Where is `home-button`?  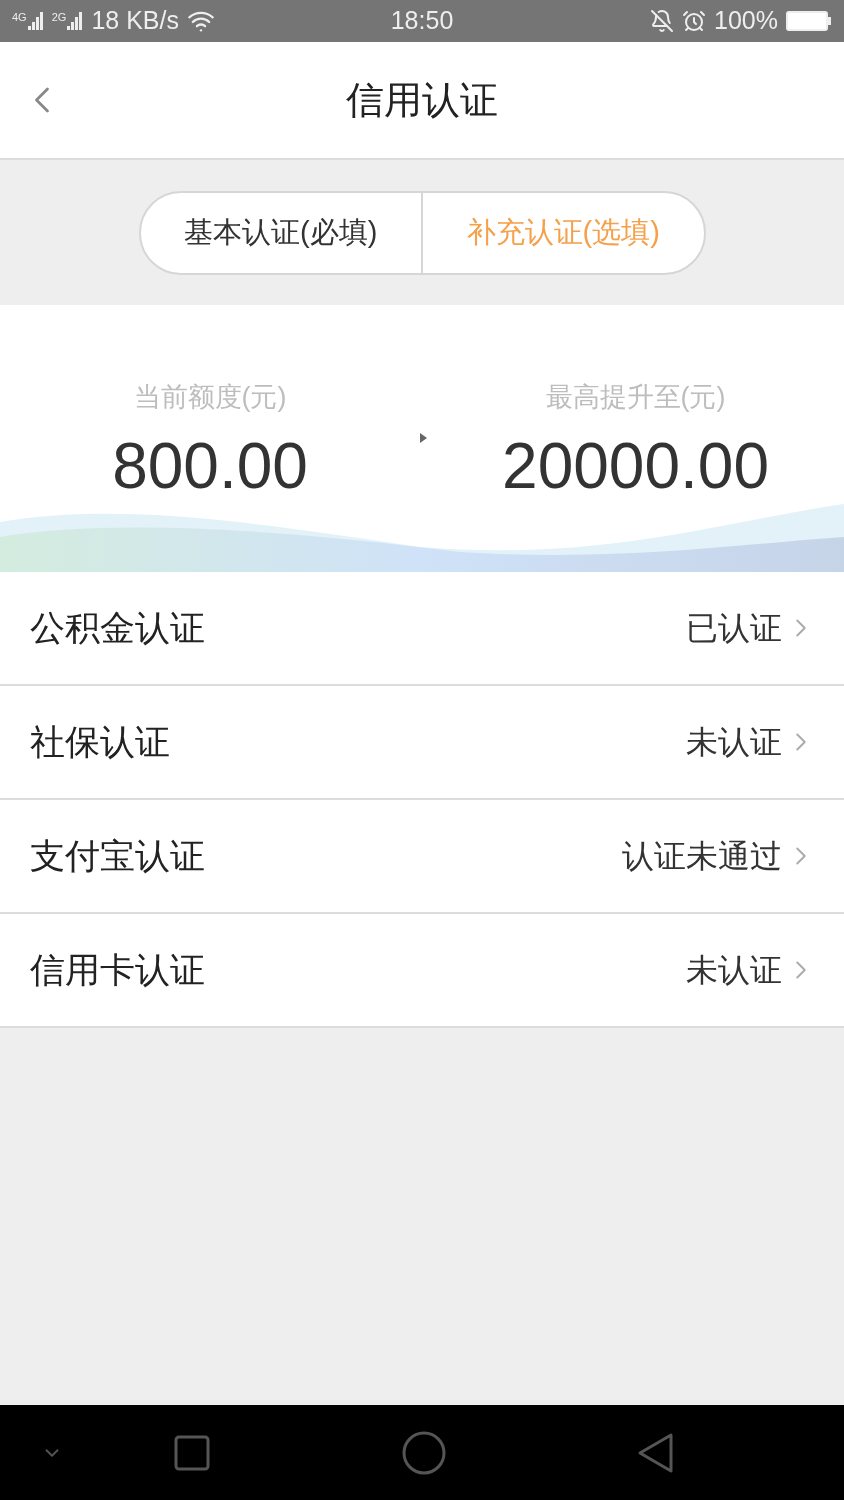 home-button is located at coordinates (424, 1452).